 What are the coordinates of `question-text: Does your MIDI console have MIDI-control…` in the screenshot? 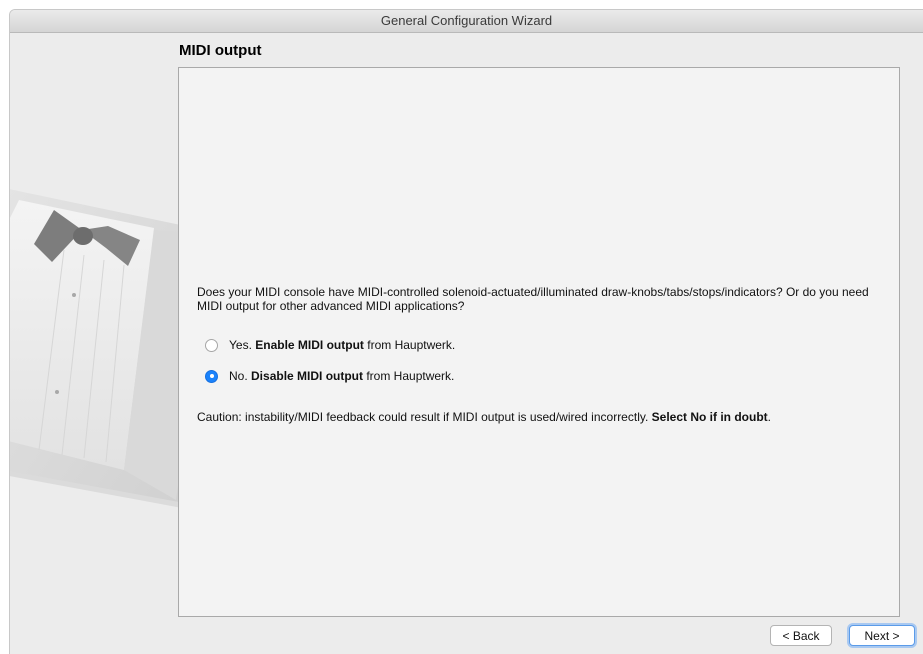 It's located at (533, 299).